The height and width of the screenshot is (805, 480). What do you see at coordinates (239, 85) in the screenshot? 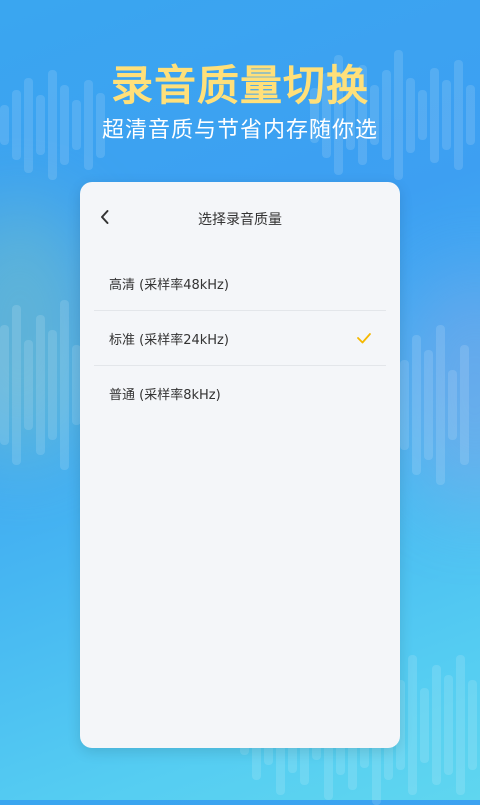
I see `promo-headline: 录音质量切换` at bounding box center [239, 85].